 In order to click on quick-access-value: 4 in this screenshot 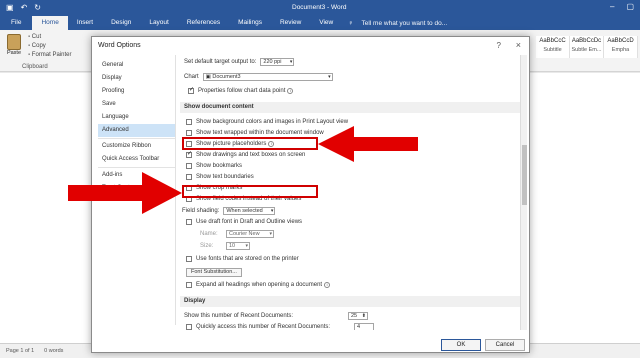, I will do `click(359, 327)`.